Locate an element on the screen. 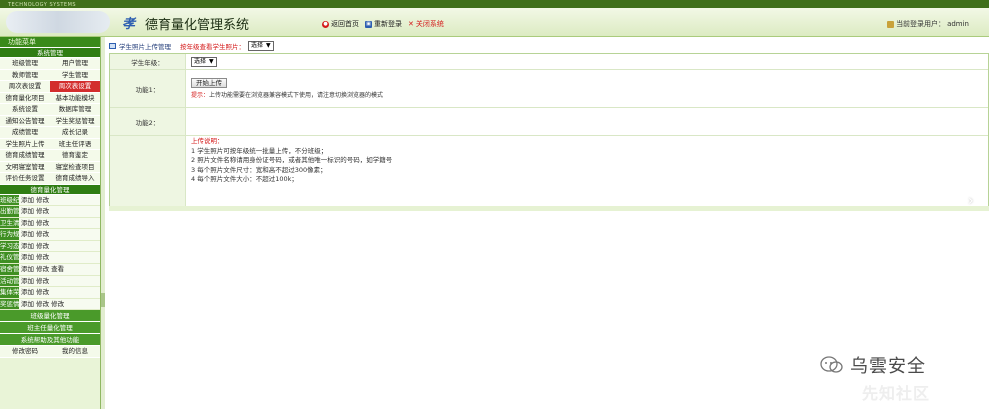  wechat-icon is located at coordinates (831, 364).